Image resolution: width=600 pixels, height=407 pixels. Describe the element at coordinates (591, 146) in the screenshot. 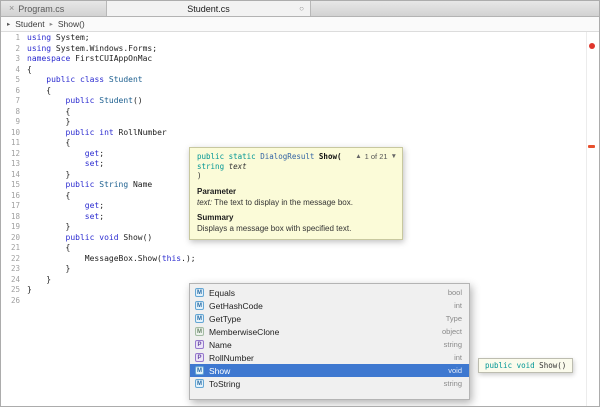

I see `error-line-marker` at that location.